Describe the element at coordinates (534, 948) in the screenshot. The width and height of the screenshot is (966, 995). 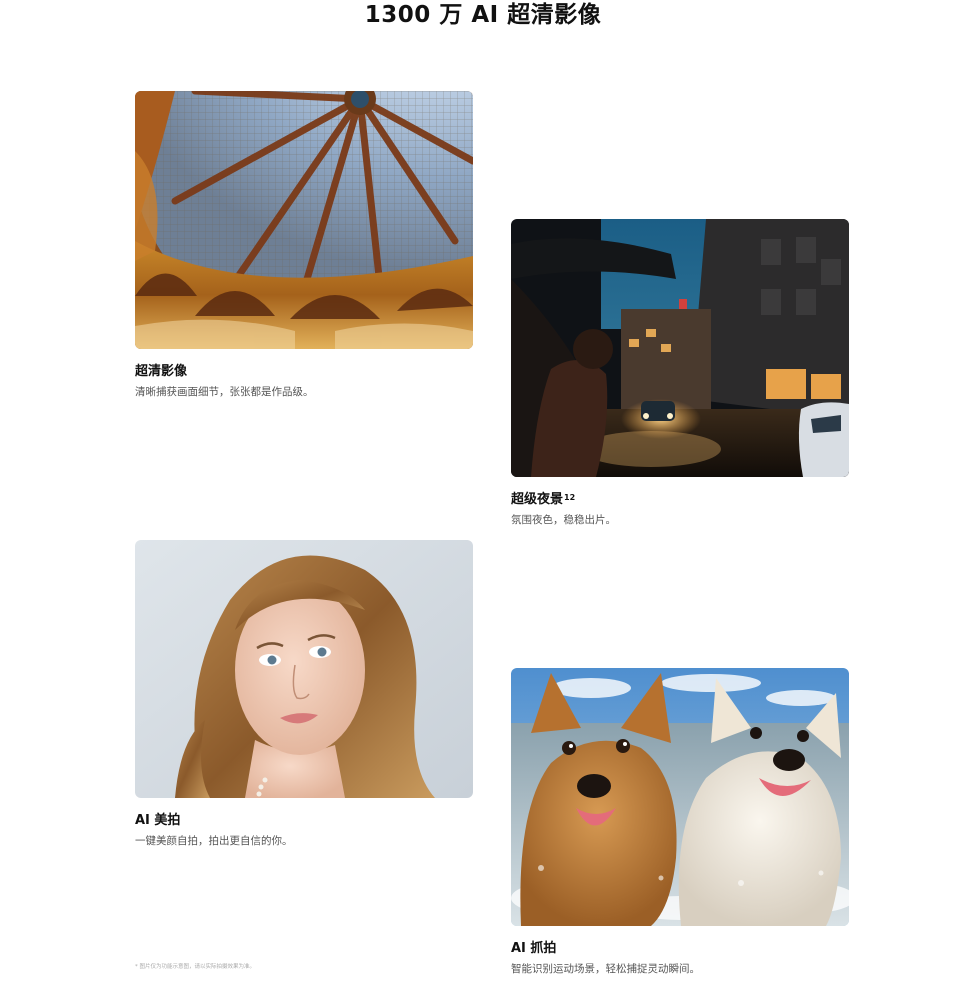
I see `feature-title: AI 抓拍` at that location.